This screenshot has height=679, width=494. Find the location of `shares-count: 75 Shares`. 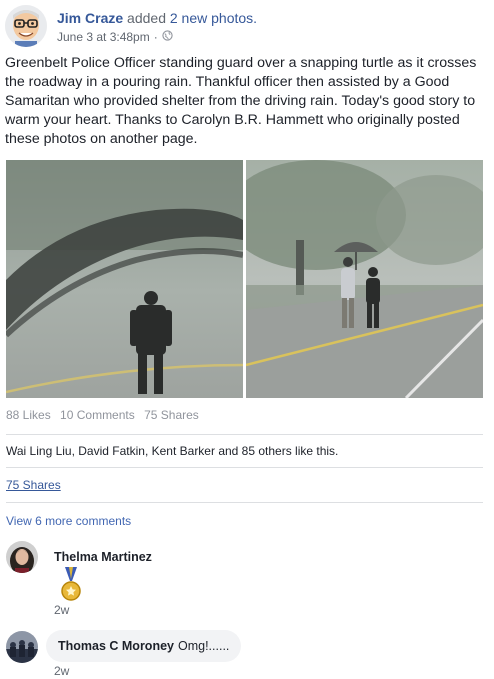

shares-count: 75 Shares is located at coordinates (171, 415).